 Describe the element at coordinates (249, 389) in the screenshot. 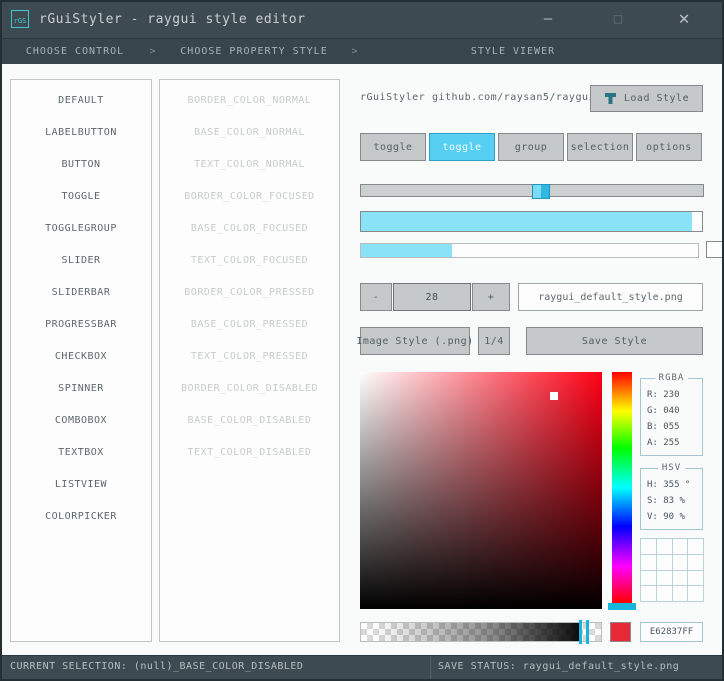

I see `property-list-item: BORDER_COLOR_DISABLED` at that location.